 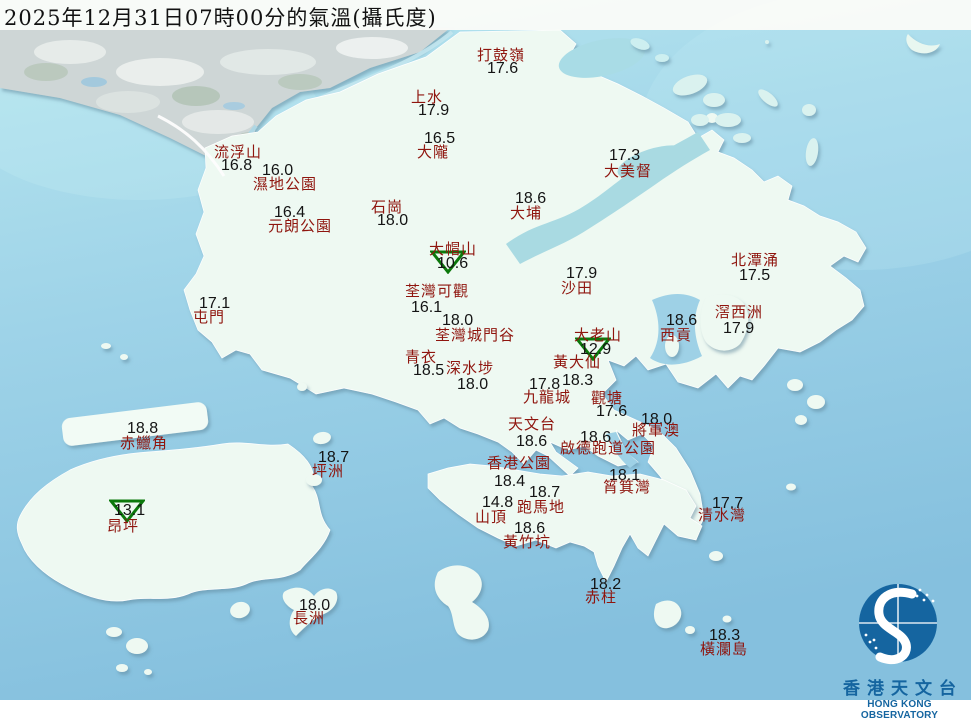 What do you see at coordinates (676, 335) in the screenshot?
I see `station-name: 西貢` at bounding box center [676, 335].